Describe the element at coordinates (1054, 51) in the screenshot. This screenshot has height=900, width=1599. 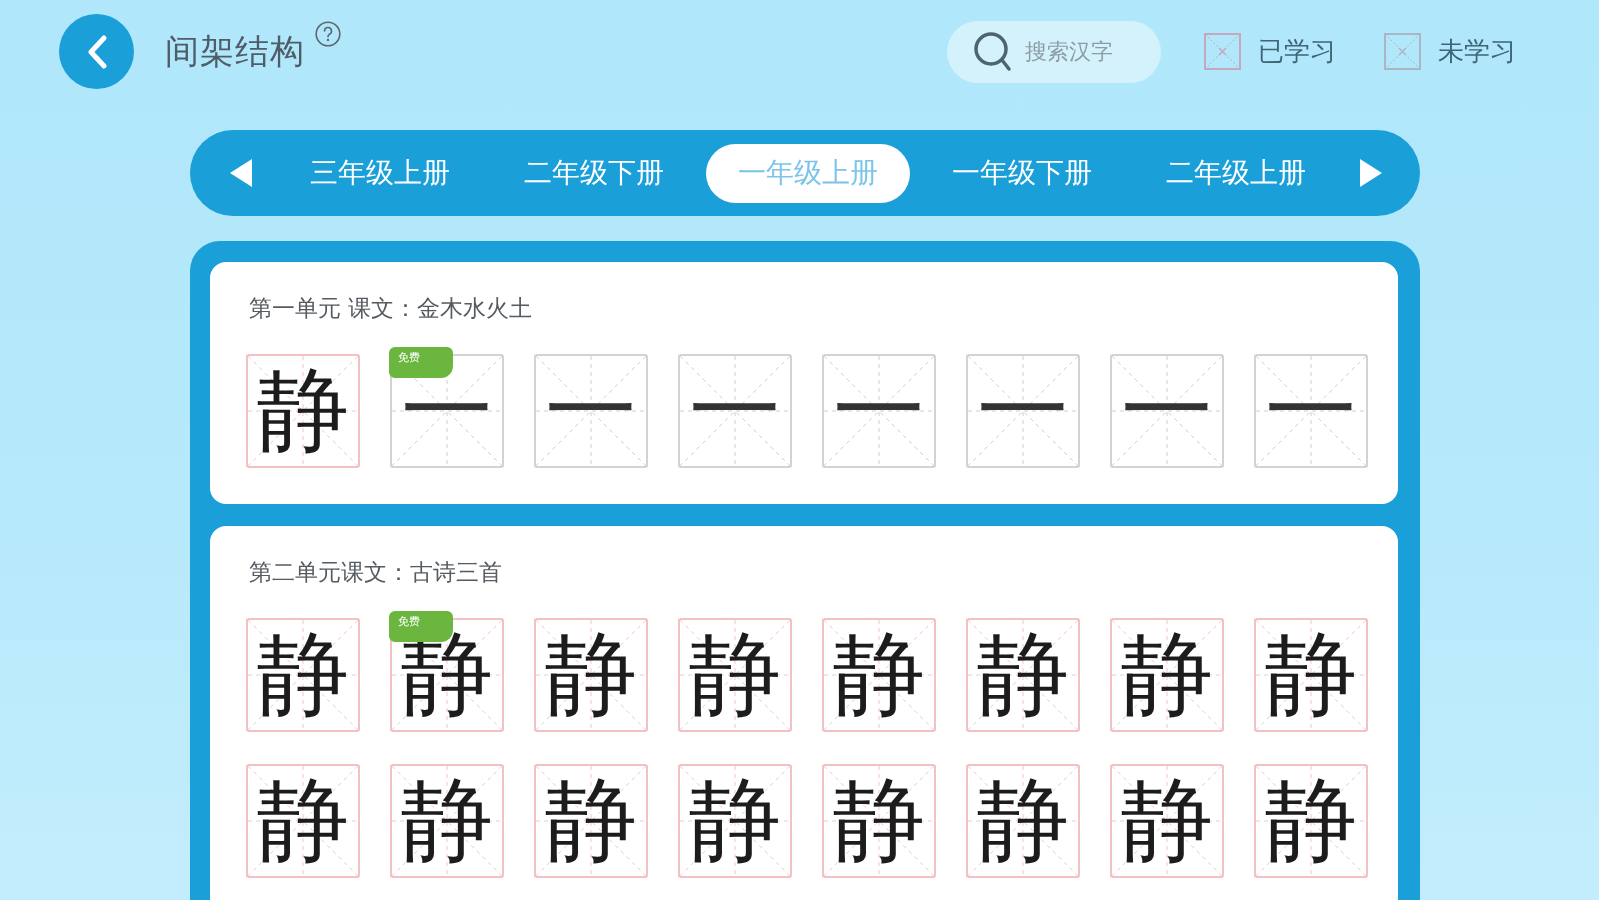
I see `search-field: 搜索汉字` at that location.